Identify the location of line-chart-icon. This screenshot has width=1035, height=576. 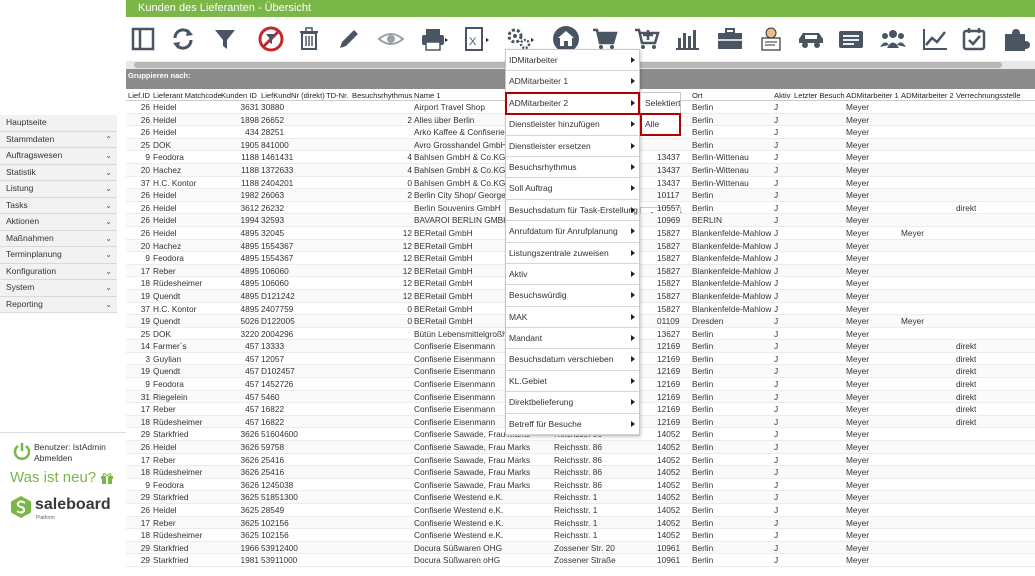
(935, 39).